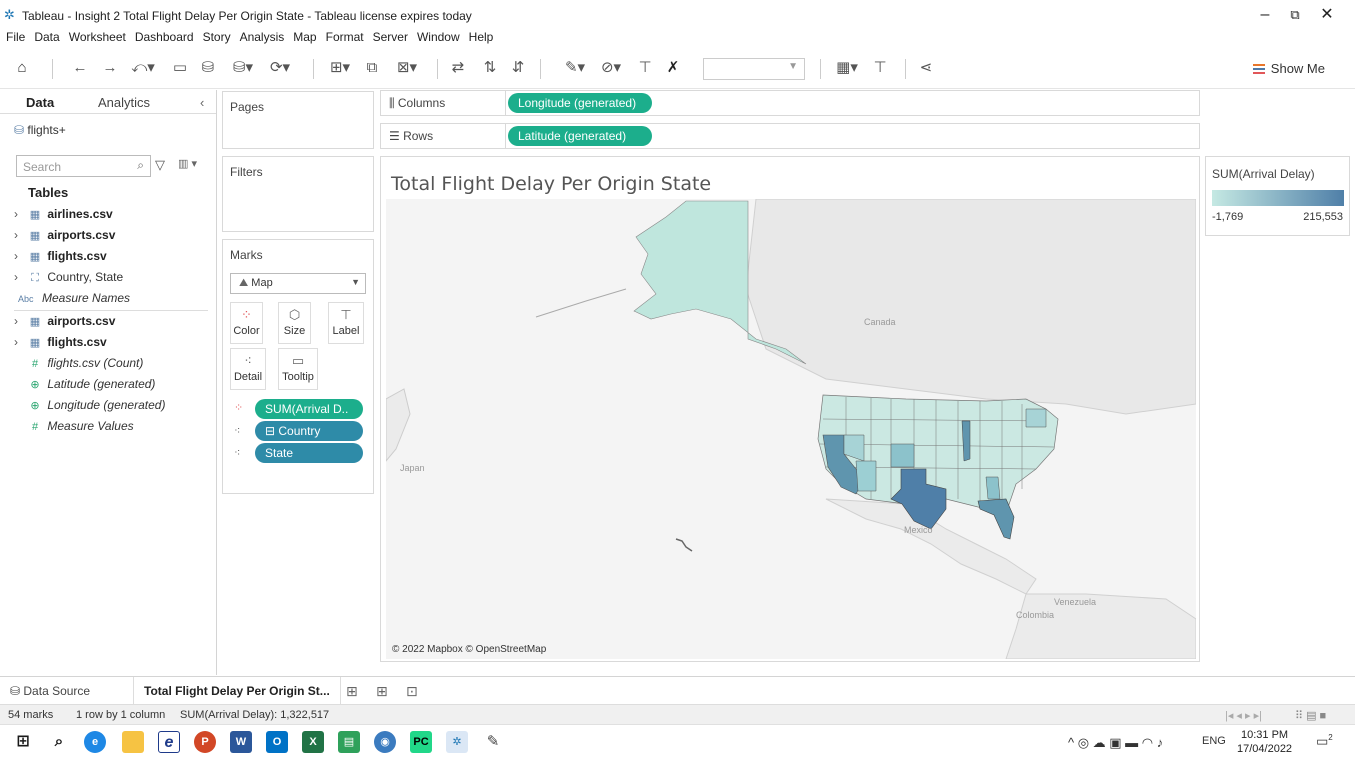 This screenshot has height=759, width=1355. I want to click on view-options-icon: ▥ ▾, so click(187, 163).